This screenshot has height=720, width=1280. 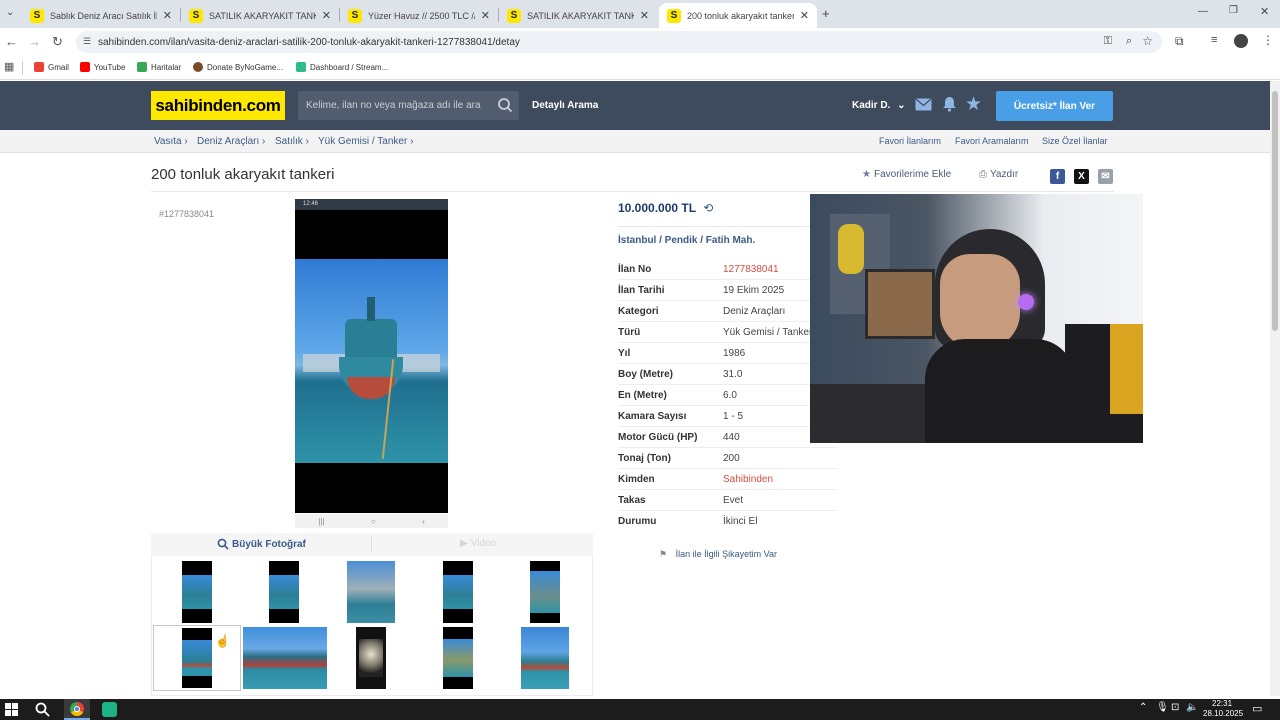 What do you see at coordinates (159, 67) in the screenshot?
I see `bookmark-maps: Haritalar` at bounding box center [159, 67].